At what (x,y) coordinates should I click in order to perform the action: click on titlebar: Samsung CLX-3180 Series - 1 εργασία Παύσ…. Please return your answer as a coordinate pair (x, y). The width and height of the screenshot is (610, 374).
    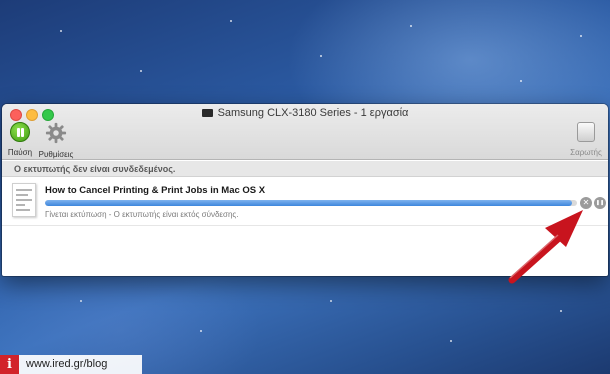
    Looking at the image, I should click on (305, 132).